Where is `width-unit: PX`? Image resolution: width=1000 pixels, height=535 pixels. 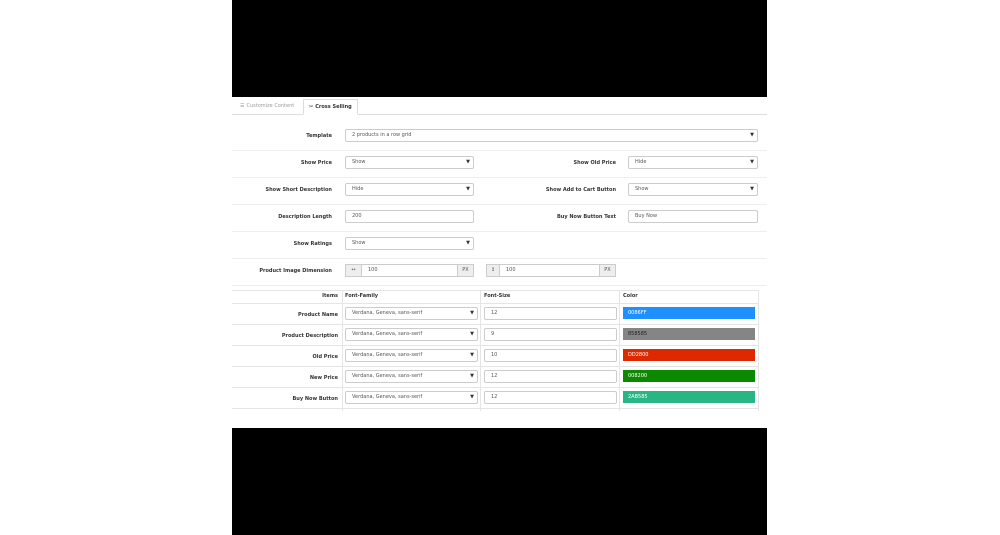
width-unit: PX is located at coordinates (465, 270).